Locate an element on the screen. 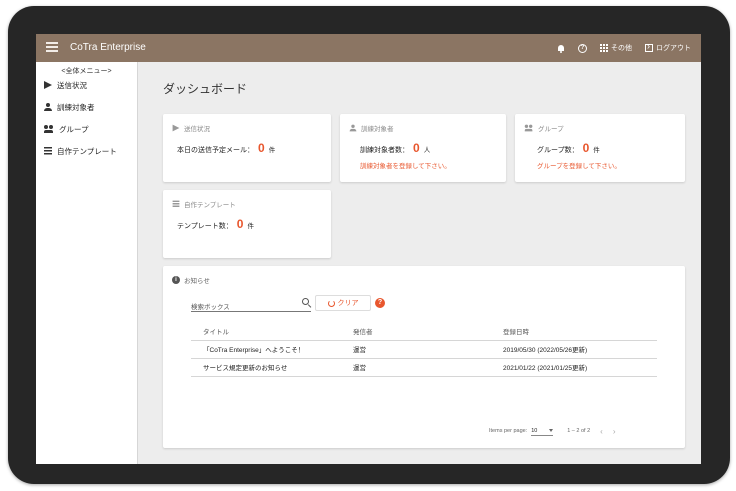 The height and width of the screenshot is (491, 736). other-menu-button: その他 is located at coordinates (616, 48).